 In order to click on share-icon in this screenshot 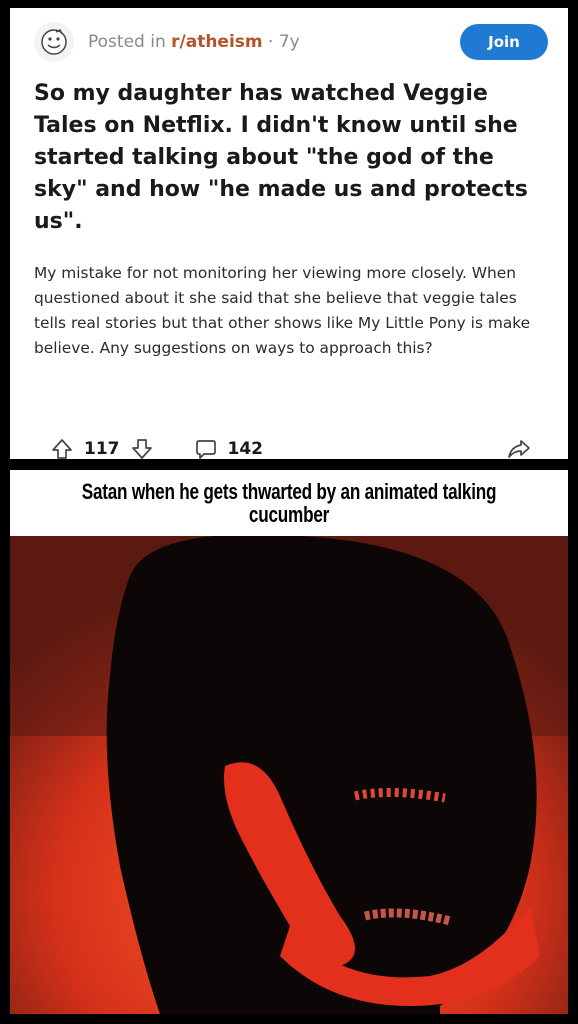, I will do `click(519, 449)`.